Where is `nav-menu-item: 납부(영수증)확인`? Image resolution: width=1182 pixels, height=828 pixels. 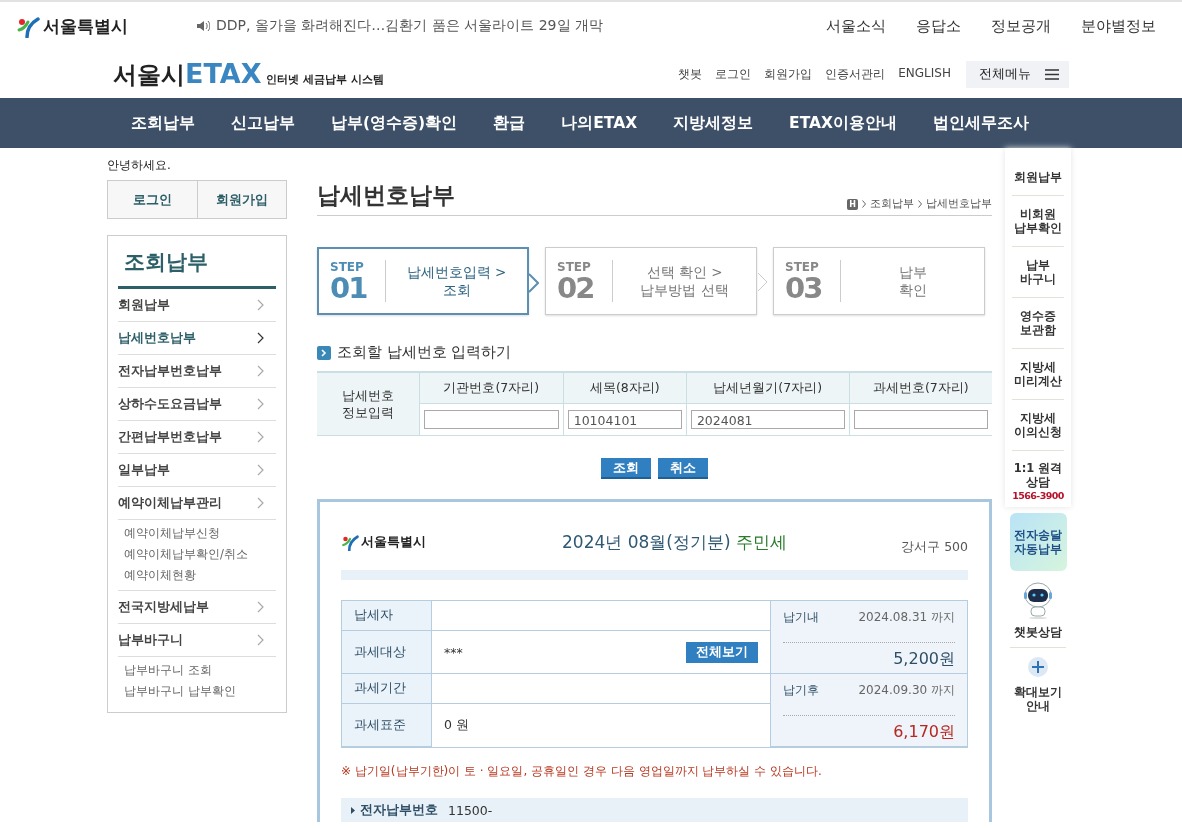
nav-menu-item: 납부(영수증)확인 is located at coordinates (394, 123).